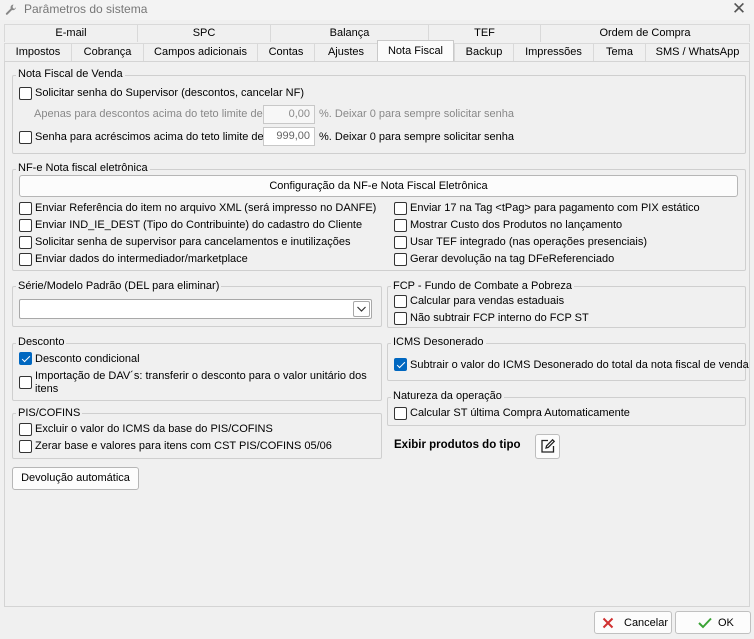  What do you see at coordinates (400, 242) in the screenshot?
I see `nfe-tef-checkbox` at bounding box center [400, 242].